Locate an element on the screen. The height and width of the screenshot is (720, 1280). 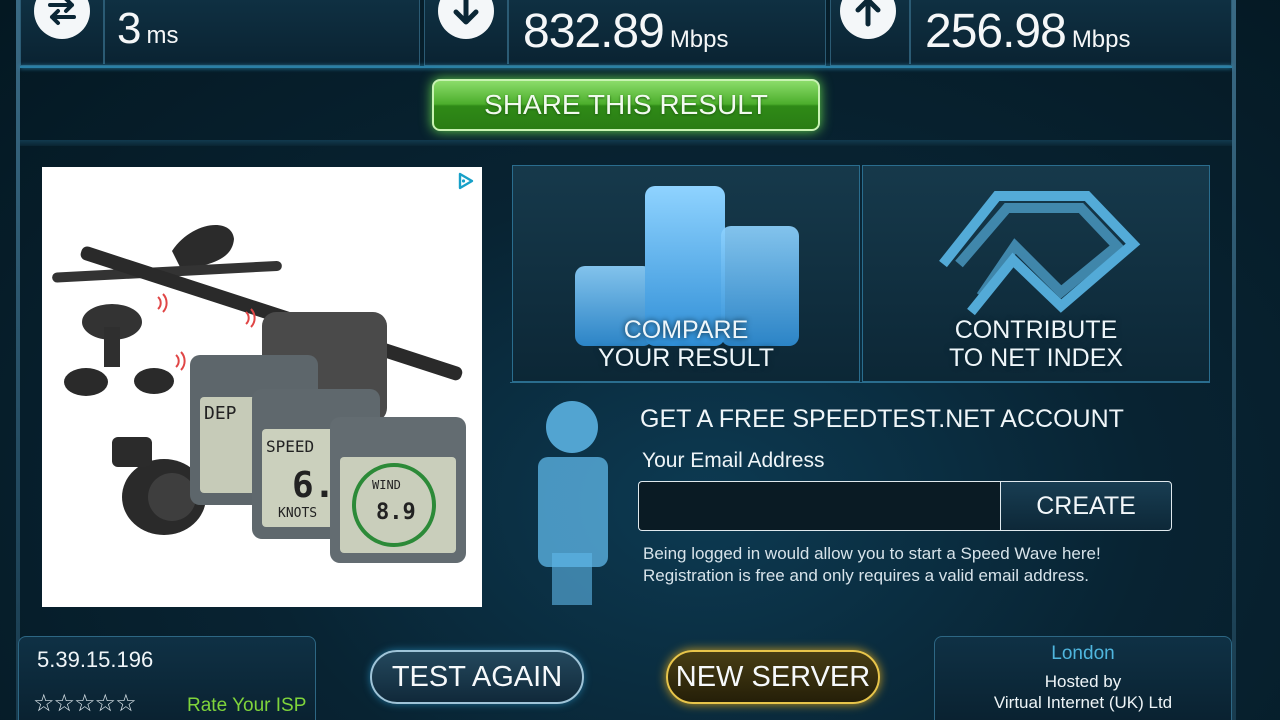
test-again-button: TEST AGAIN is located at coordinates (477, 677).